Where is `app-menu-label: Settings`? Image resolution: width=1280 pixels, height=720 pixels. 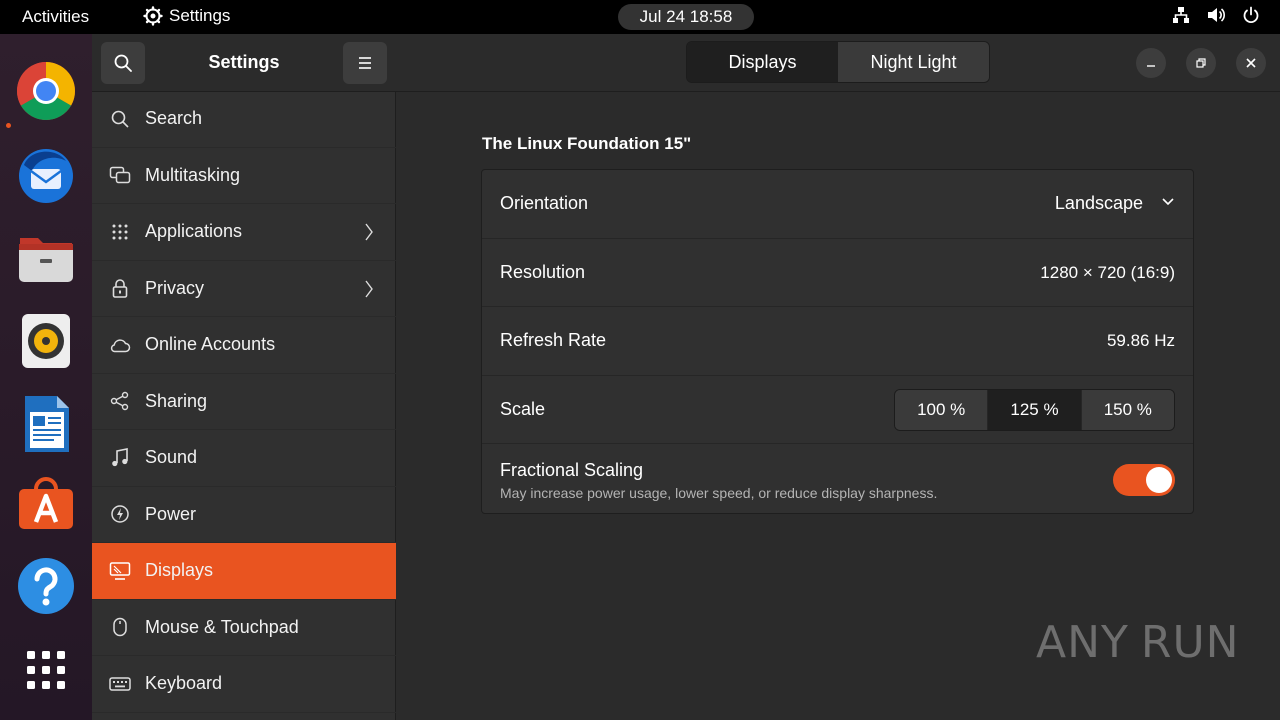 app-menu-label: Settings is located at coordinates (200, 15).